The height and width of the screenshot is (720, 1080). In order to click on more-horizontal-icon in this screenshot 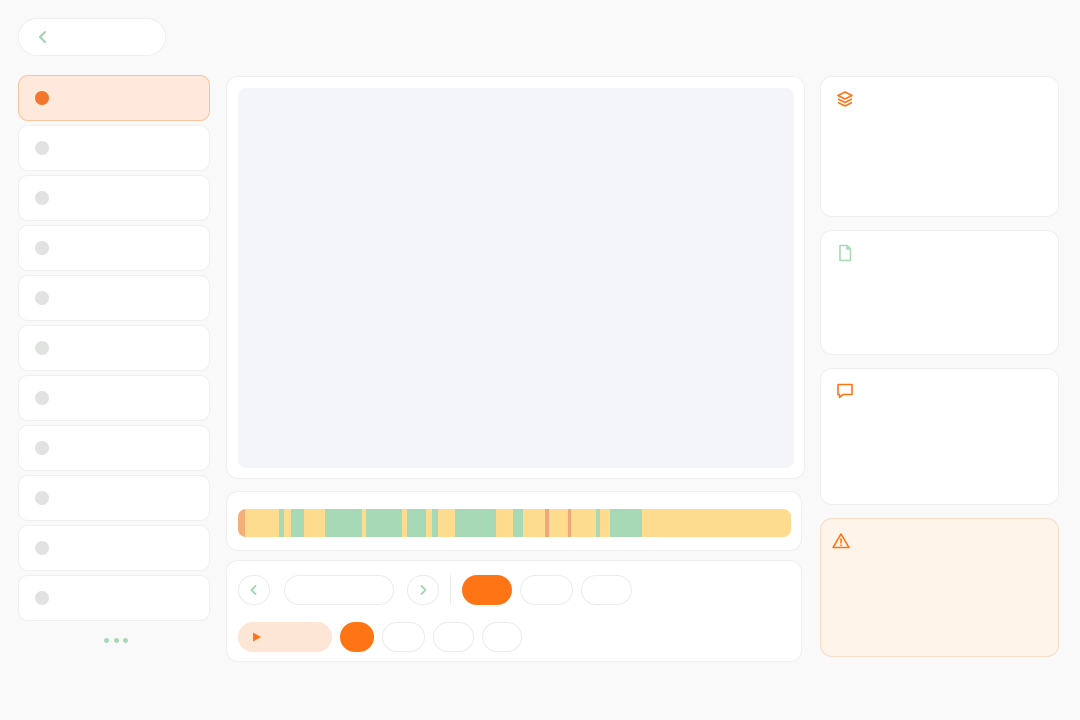, I will do `click(116, 641)`.